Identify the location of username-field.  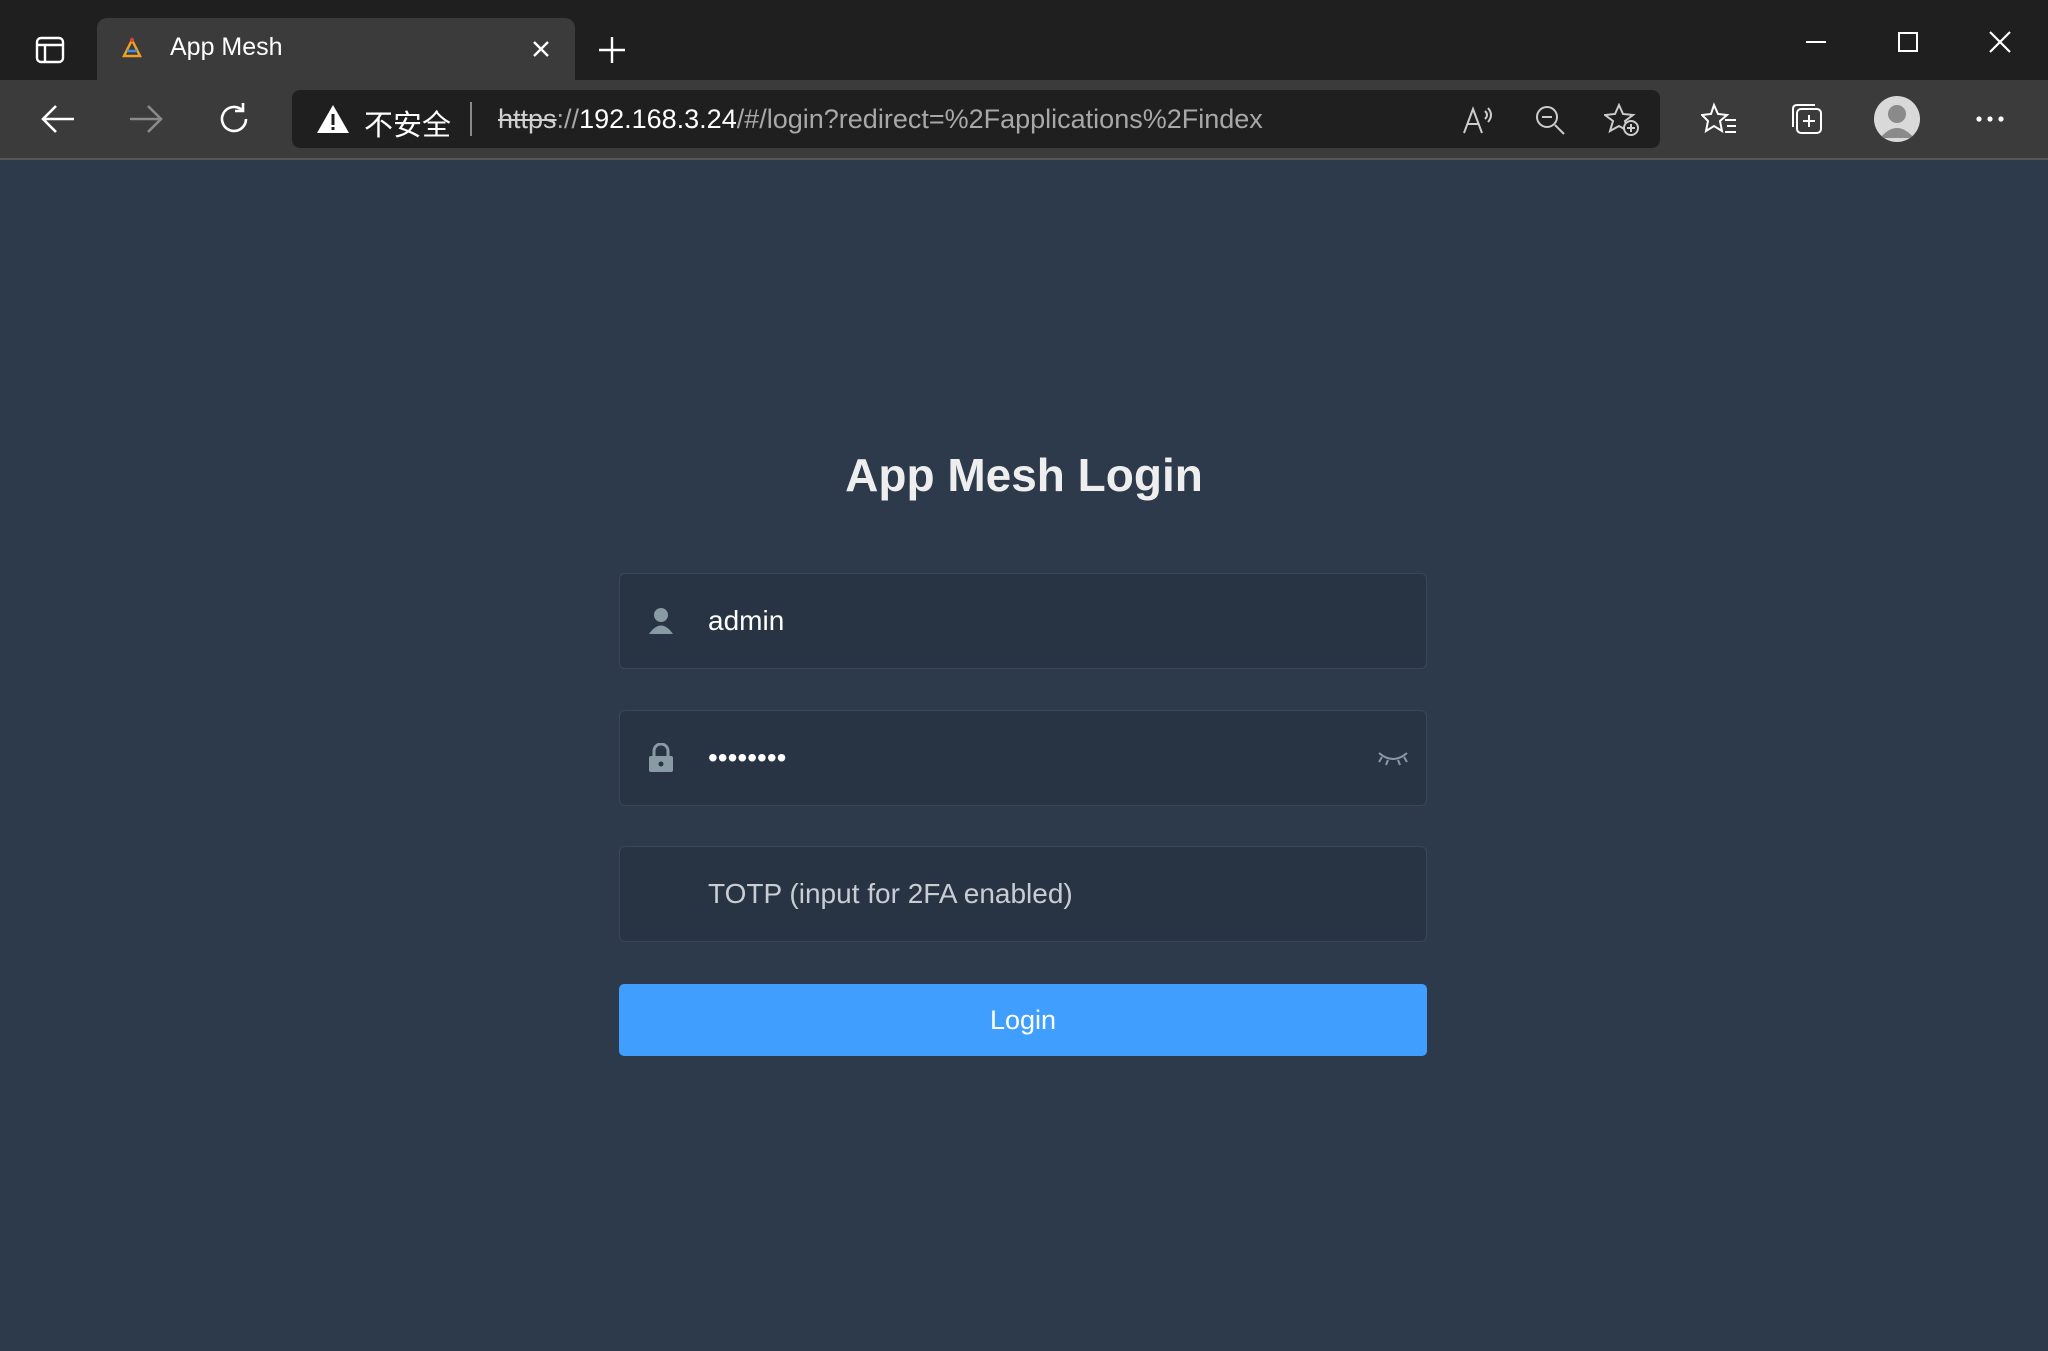
(1023, 621).